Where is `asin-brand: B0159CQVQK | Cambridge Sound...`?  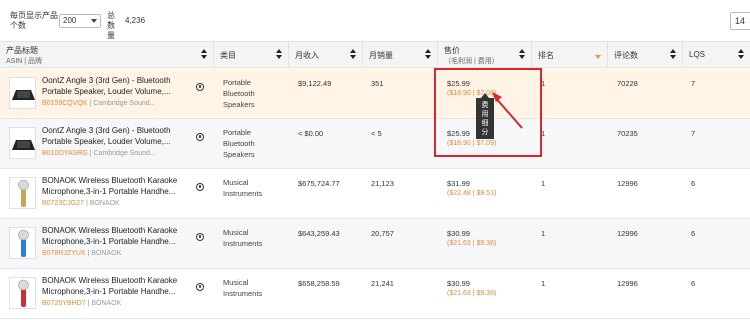 asin-brand: B0159CQVQK | Cambridge Sound... is located at coordinates (99, 103).